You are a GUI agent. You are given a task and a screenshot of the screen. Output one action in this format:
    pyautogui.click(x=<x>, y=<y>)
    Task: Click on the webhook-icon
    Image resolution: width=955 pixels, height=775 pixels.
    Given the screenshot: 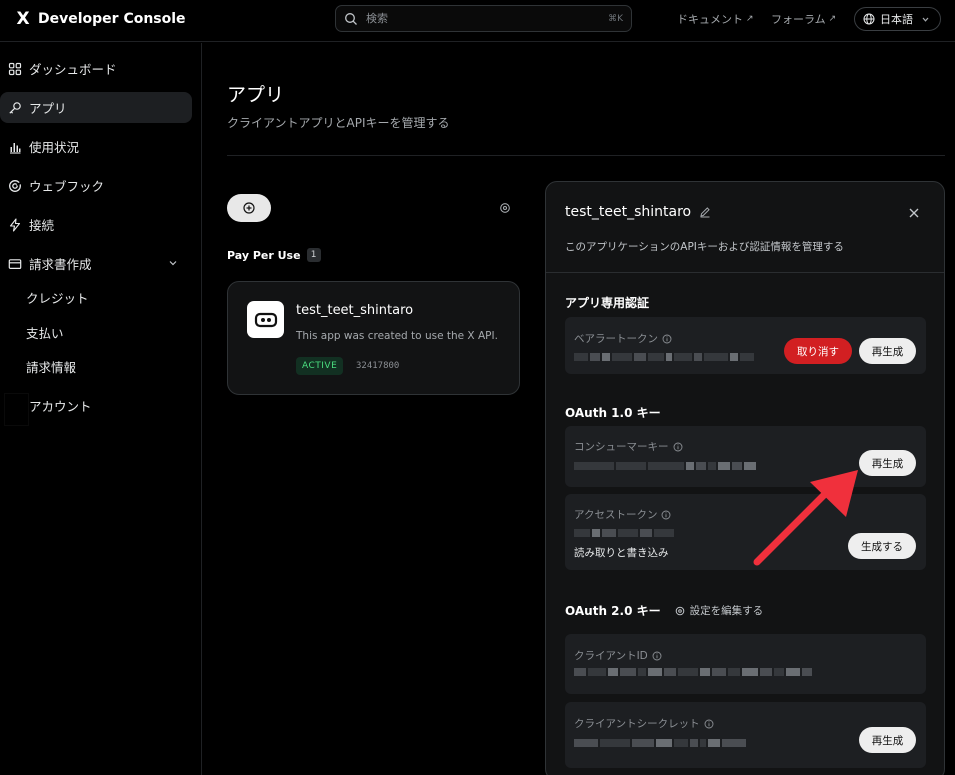 What is the action you would take?
    pyautogui.click(x=15, y=185)
    